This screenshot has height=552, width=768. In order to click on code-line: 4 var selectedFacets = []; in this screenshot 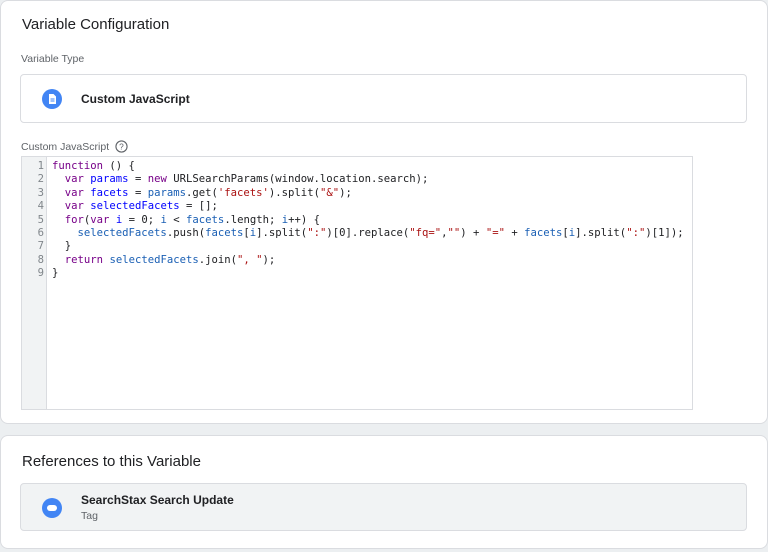, I will do `click(127, 206)`.